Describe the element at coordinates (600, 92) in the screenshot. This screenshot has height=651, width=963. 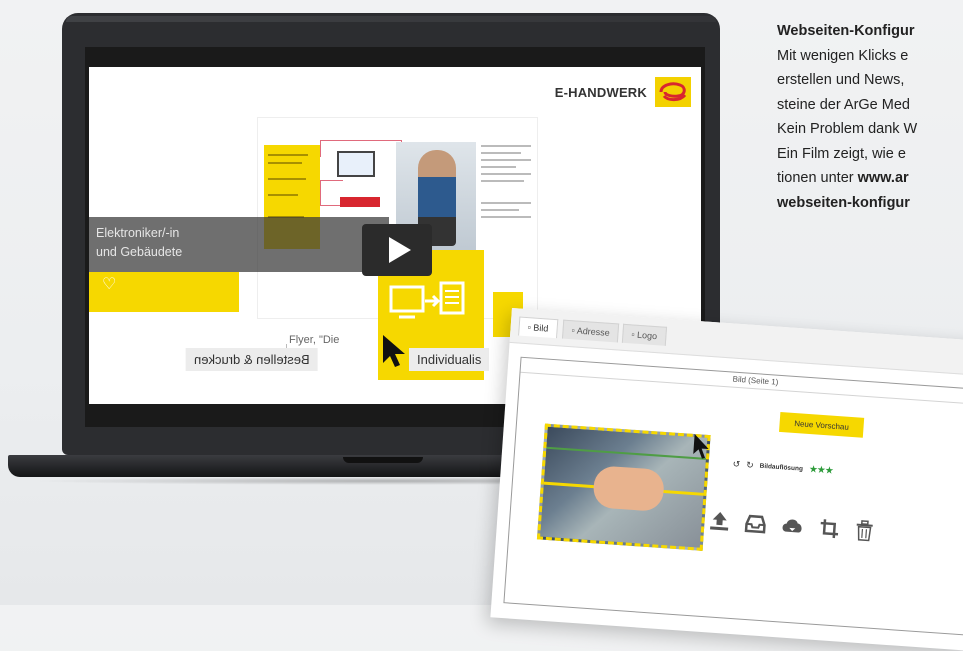
I see `brand-name: E-HANDWERK` at that location.